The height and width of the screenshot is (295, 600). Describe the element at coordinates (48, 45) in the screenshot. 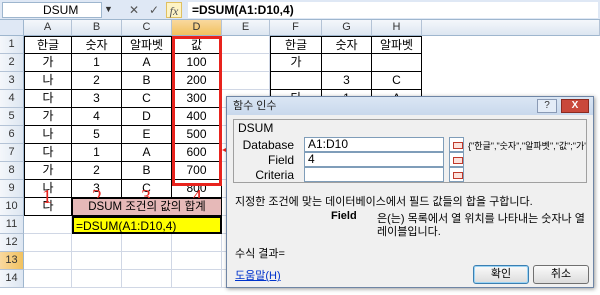

I see `table-header-cell: 한글` at that location.